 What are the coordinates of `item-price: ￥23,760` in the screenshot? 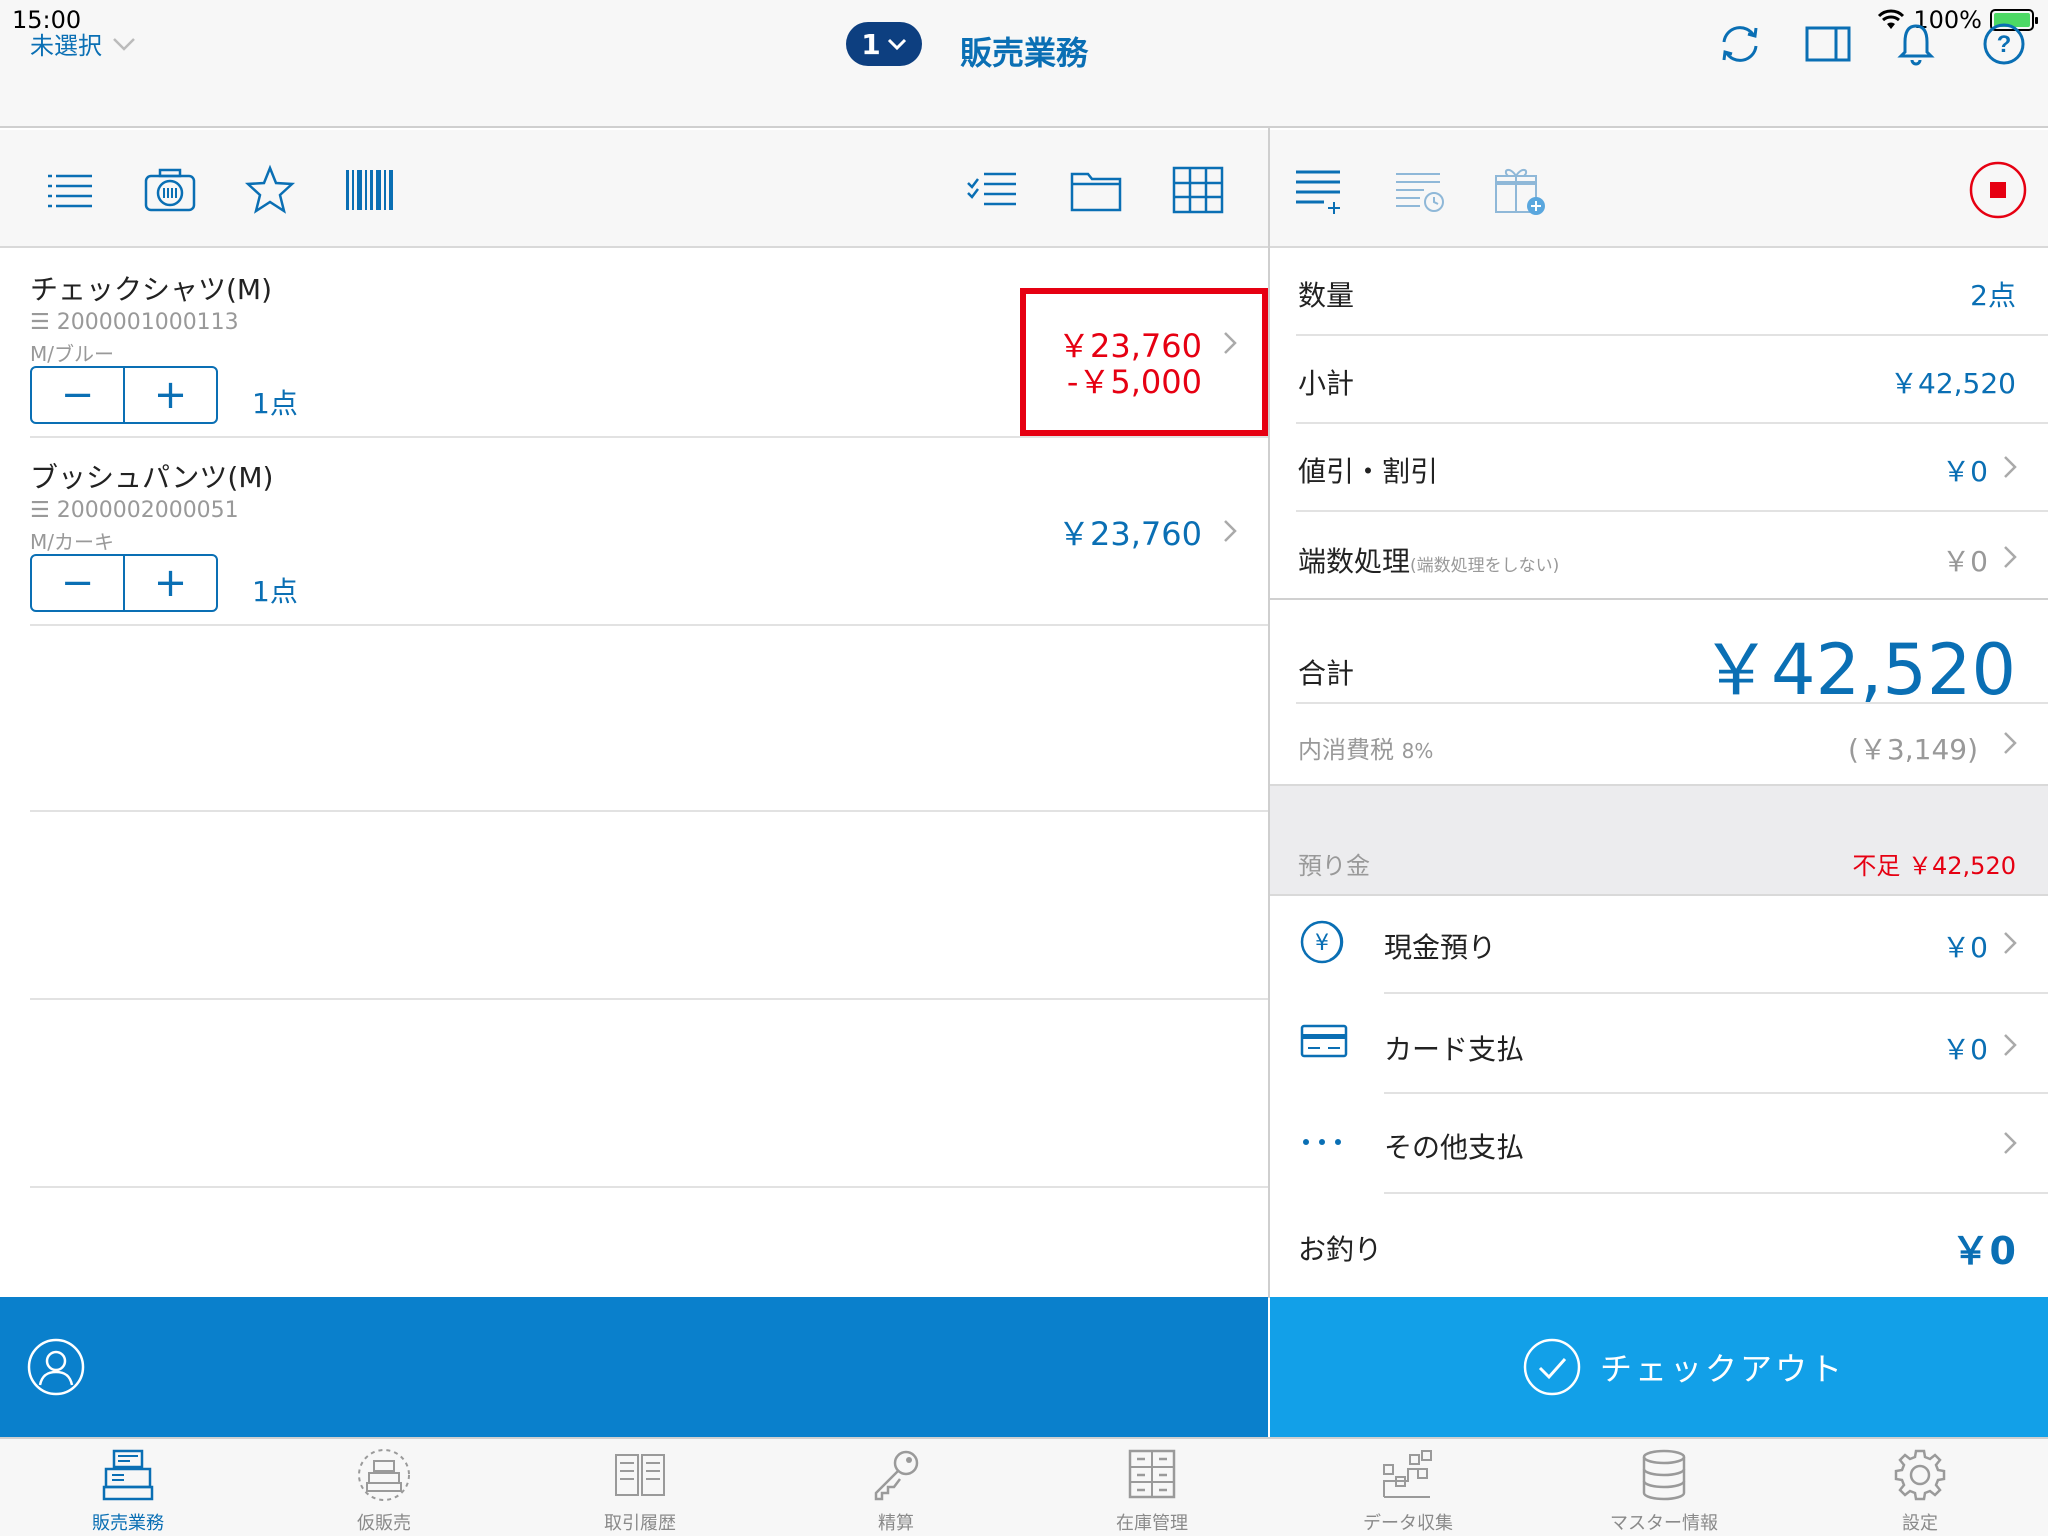 It's located at (1130, 534).